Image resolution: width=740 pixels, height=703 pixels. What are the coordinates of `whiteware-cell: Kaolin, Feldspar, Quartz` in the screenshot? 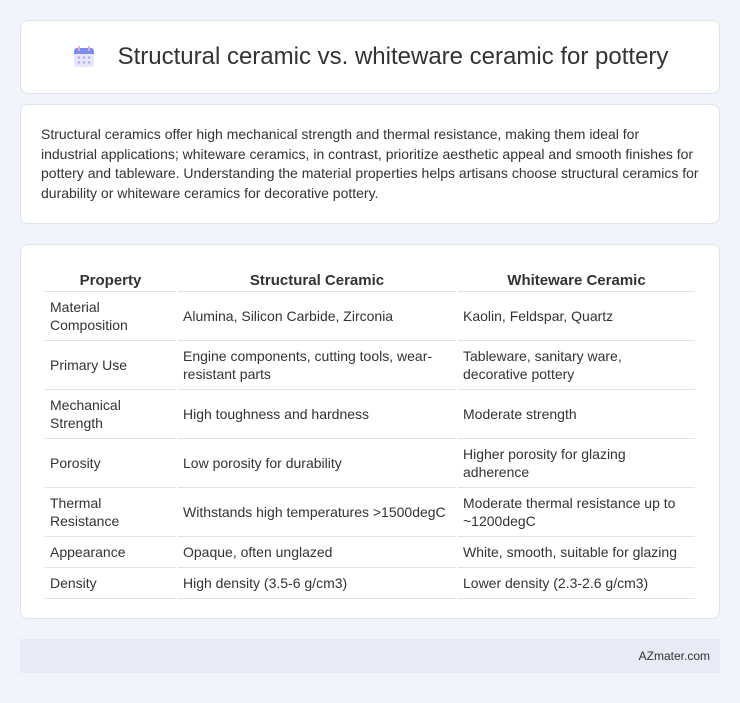 It's located at (576, 316).